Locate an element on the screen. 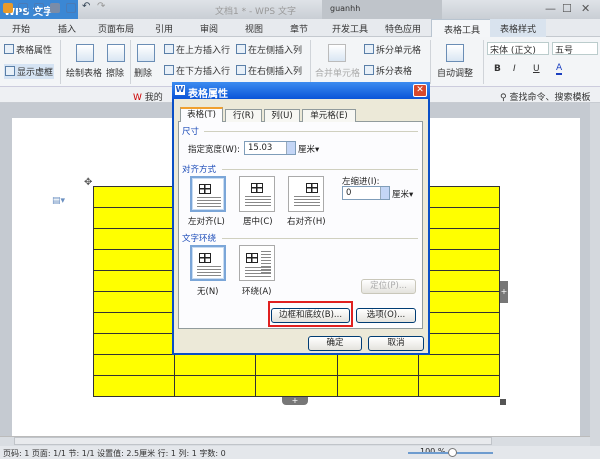 Image resolution: width=600 pixels, height=459 pixels. tab-special: 特色应用 is located at coordinates (403, 28).